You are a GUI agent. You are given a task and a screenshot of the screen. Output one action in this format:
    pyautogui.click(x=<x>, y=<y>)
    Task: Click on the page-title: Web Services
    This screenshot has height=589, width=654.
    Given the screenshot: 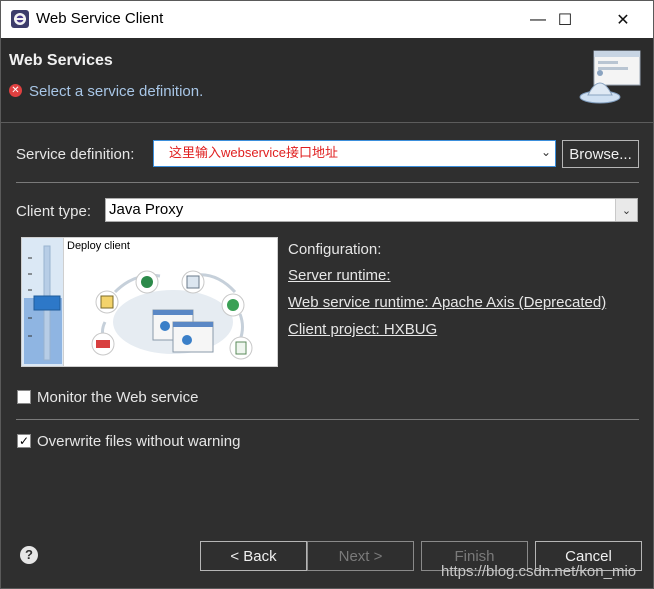 What is the action you would take?
    pyautogui.click(x=61, y=60)
    